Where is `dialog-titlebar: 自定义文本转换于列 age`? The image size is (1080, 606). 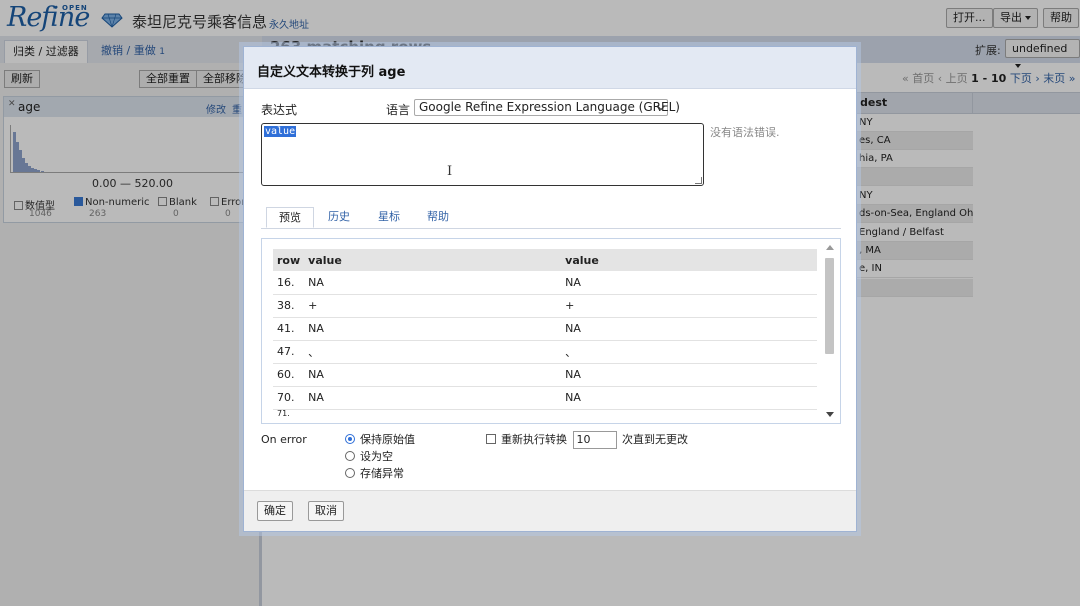
dialog-titlebar: 自定义文本转换于列 age is located at coordinates (550, 68).